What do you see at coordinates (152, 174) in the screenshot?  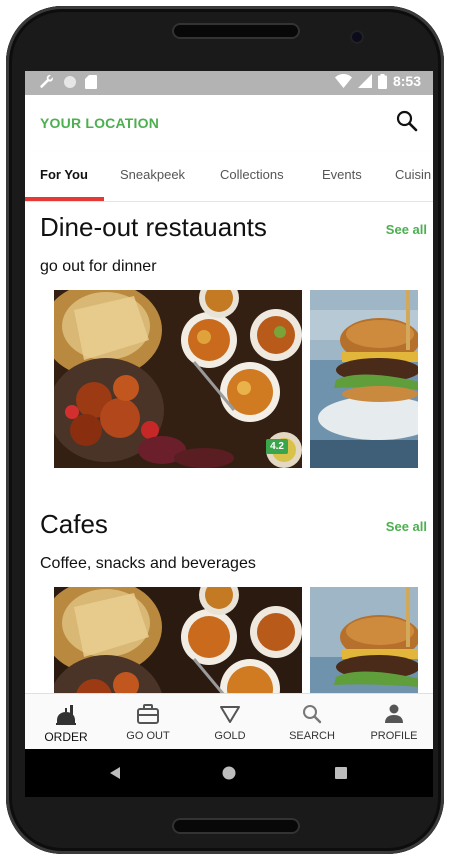 I see `tab-sneakpeek: Sneakpeek` at bounding box center [152, 174].